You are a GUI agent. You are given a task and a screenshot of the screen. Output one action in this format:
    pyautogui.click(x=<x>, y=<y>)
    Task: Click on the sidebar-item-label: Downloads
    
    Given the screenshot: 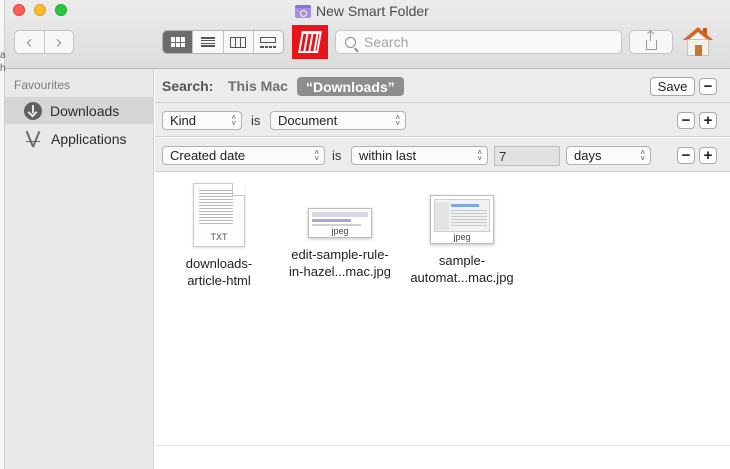 What is the action you would take?
    pyautogui.click(x=85, y=110)
    